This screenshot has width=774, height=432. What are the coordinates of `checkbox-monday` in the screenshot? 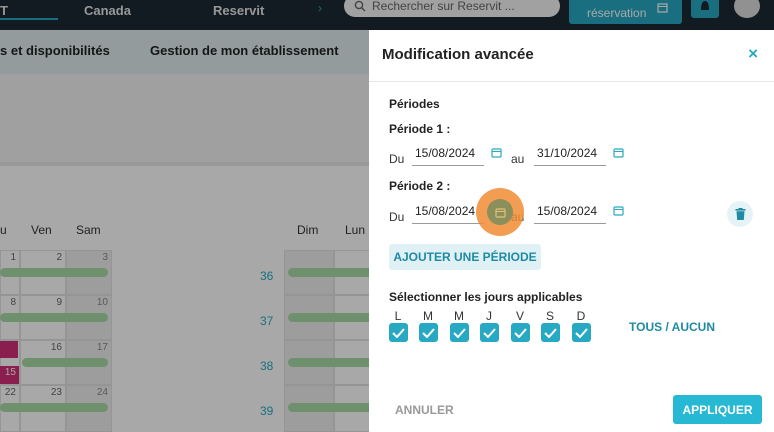 It's located at (398, 332).